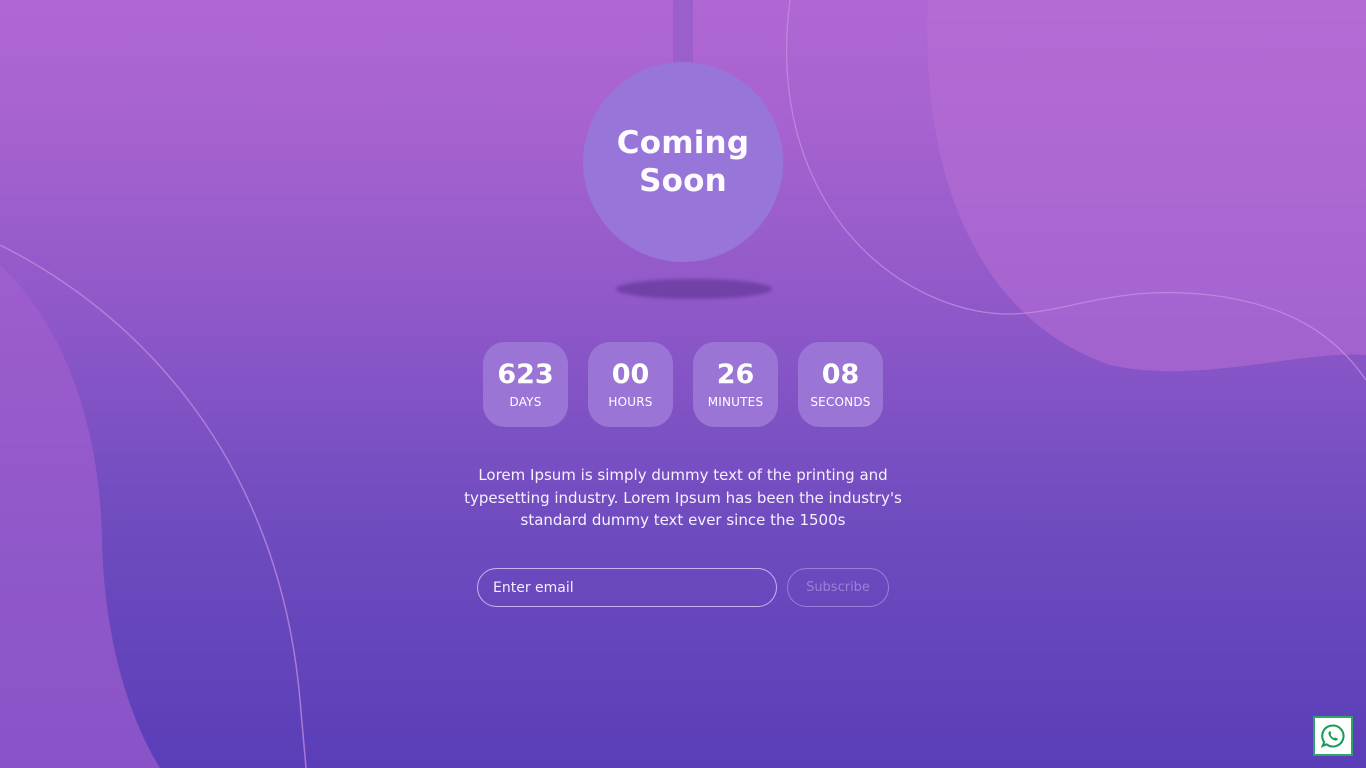  I want to click on whatsapp-button, so click(1333, 736).